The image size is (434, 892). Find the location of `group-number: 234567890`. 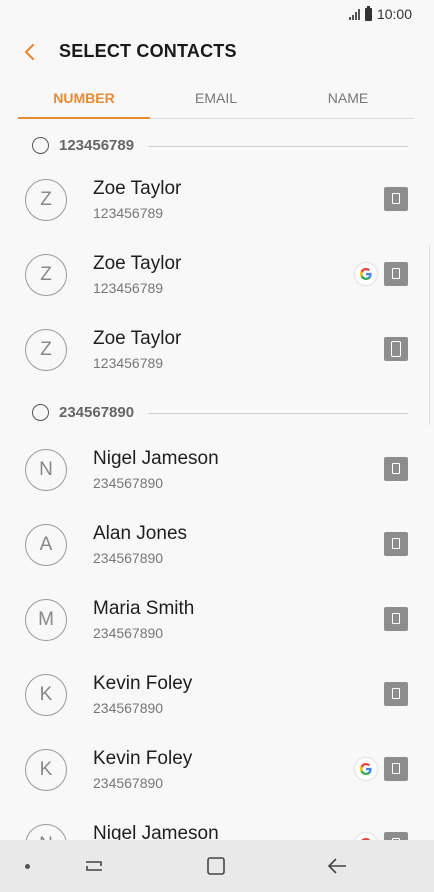

group-number: 234567890 is located at coordinates (97, 412).